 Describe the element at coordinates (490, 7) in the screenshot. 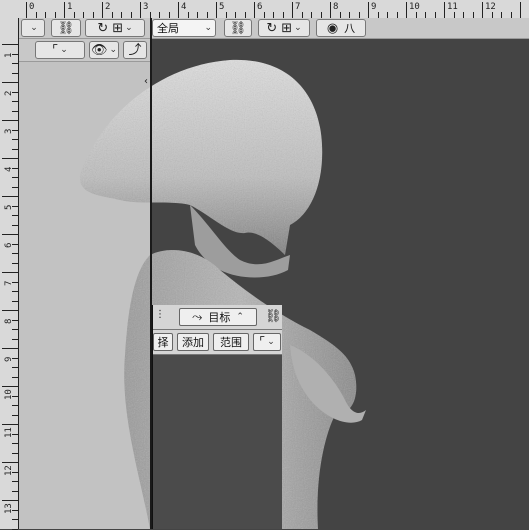

I see `ruler-label: 12` at that location.